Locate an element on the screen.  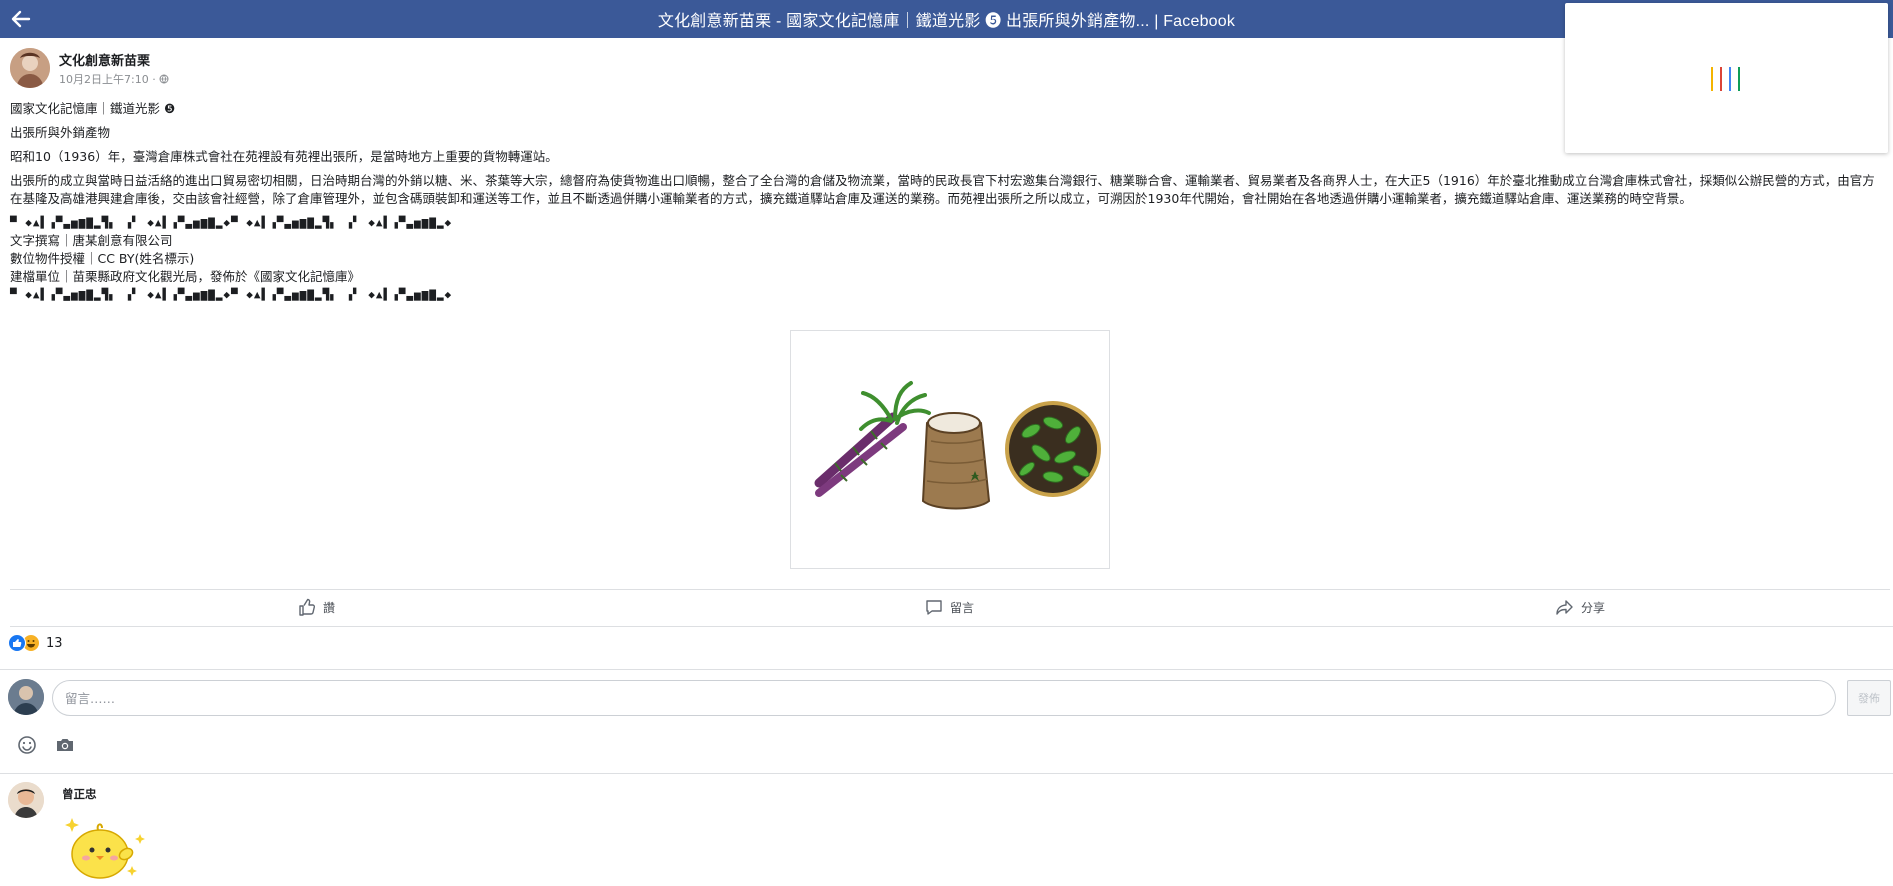
export-goods-illustration is located at coordinates (957, 445).